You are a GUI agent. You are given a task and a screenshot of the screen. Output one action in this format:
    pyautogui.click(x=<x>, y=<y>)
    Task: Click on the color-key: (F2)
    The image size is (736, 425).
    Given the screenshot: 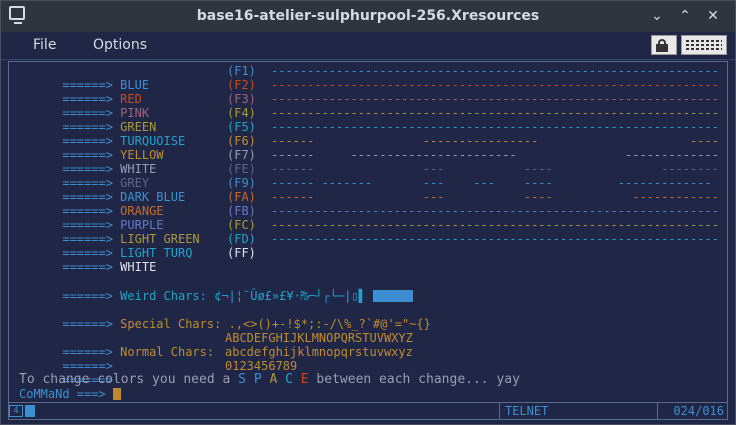 What is the action you would take?
    pyautogui.click(x=241, y=85)
    